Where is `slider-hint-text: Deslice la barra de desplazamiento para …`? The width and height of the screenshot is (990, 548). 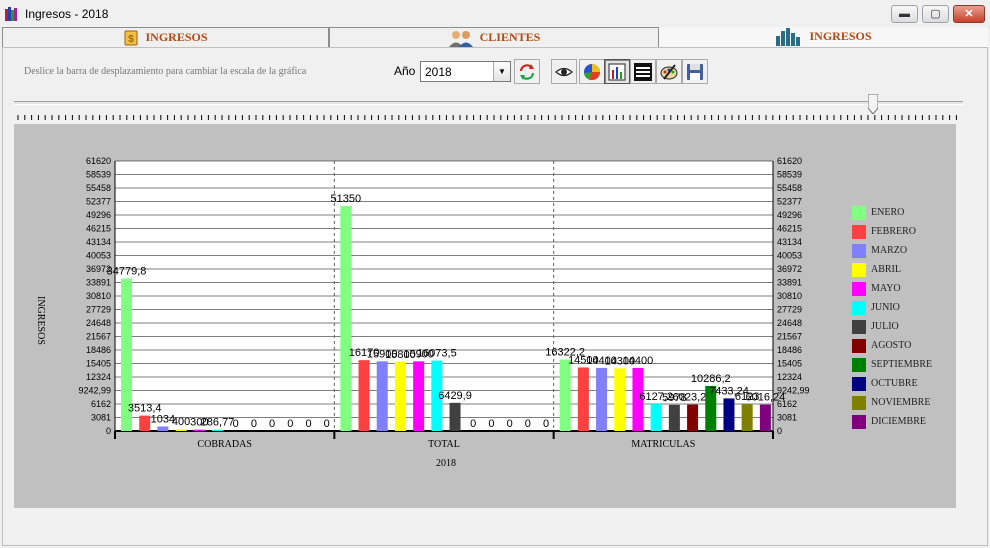 slider-hint-text: Deslice la barra de desplazamiento para … is located at coordinates (165, 71).